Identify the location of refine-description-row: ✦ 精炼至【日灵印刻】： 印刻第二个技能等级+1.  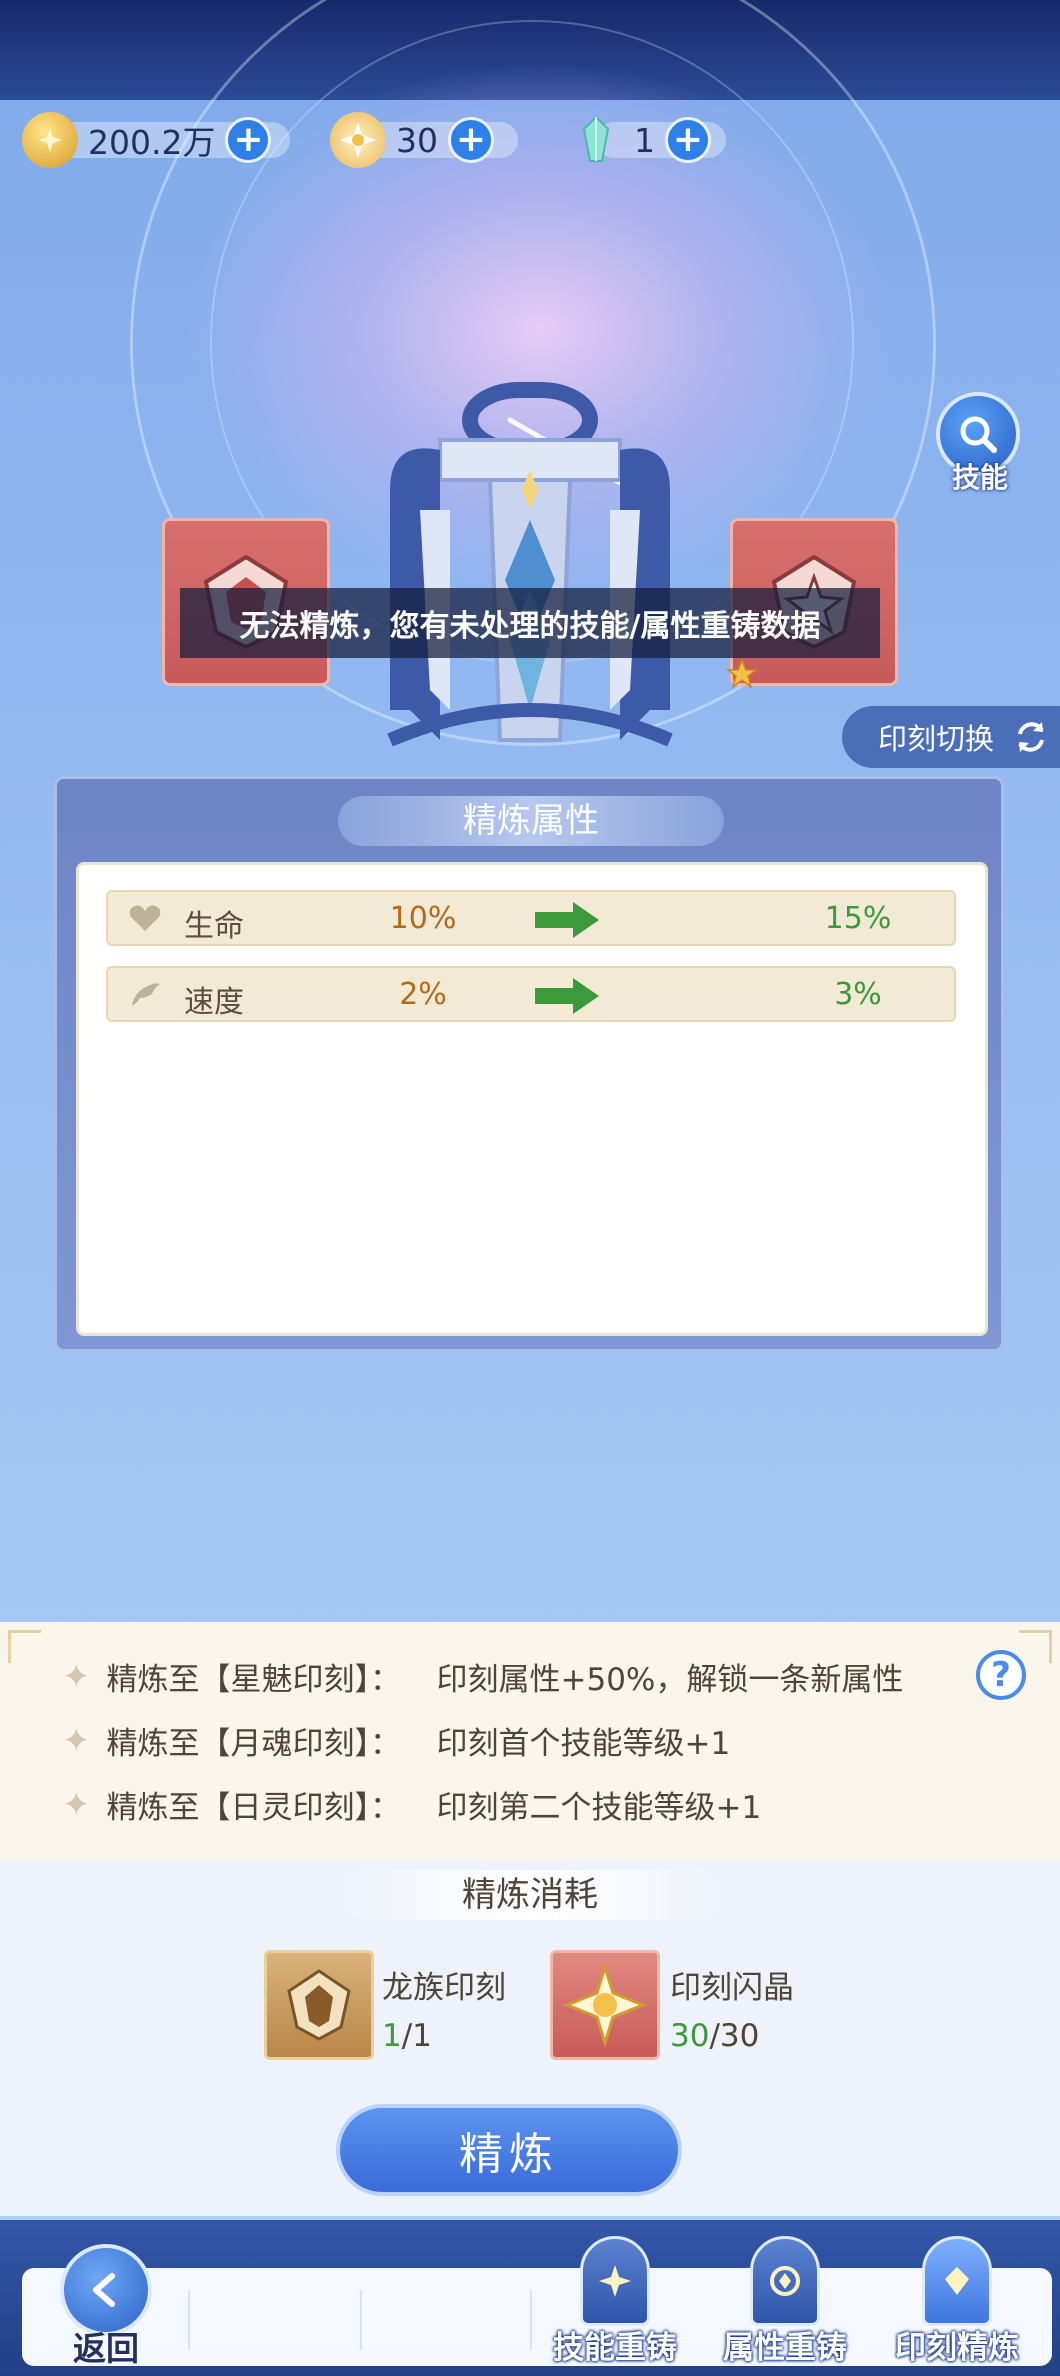
(411, 1804).